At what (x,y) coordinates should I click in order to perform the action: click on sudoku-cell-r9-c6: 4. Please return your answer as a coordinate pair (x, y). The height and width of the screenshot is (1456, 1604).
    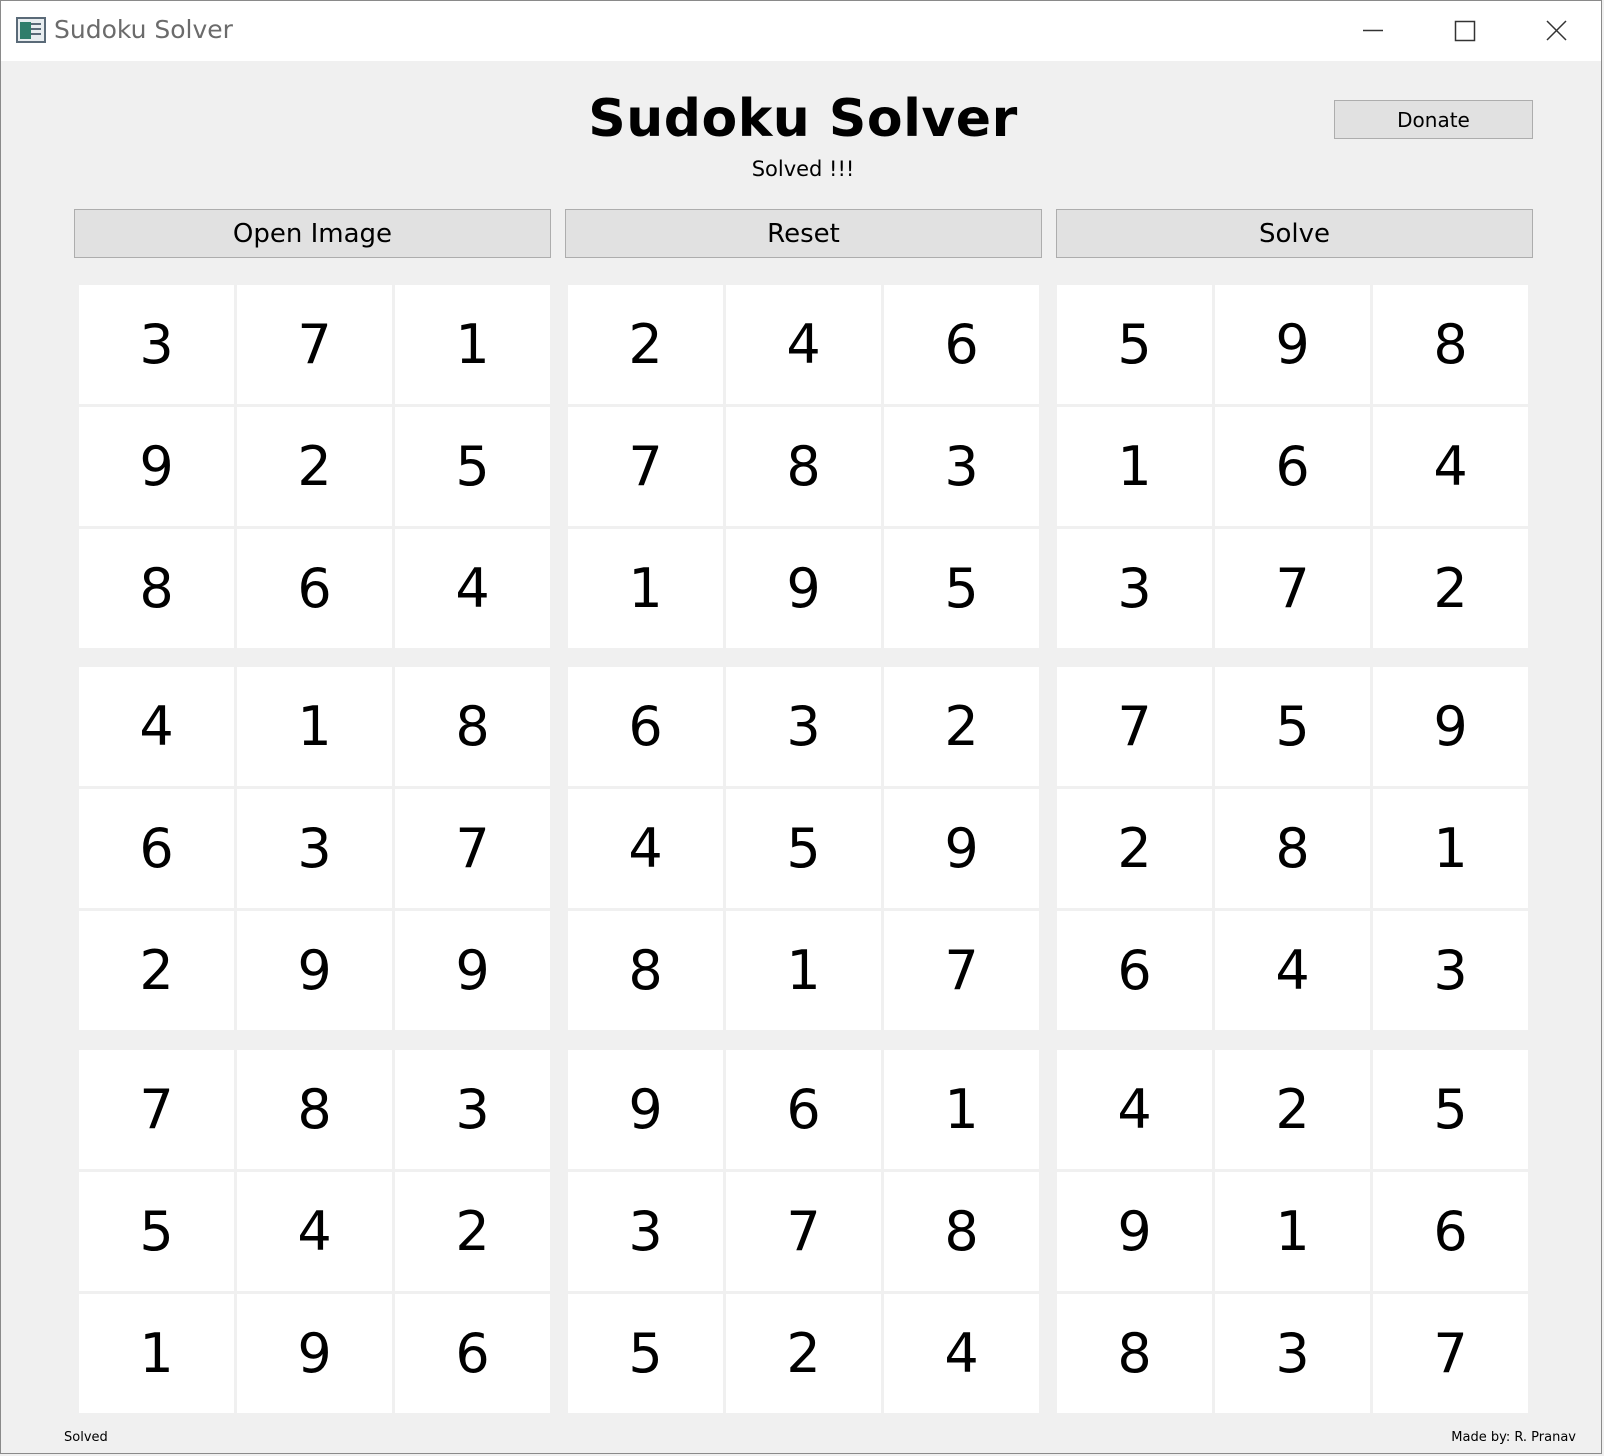
    Looking at the image, I should click on (961, 1353).